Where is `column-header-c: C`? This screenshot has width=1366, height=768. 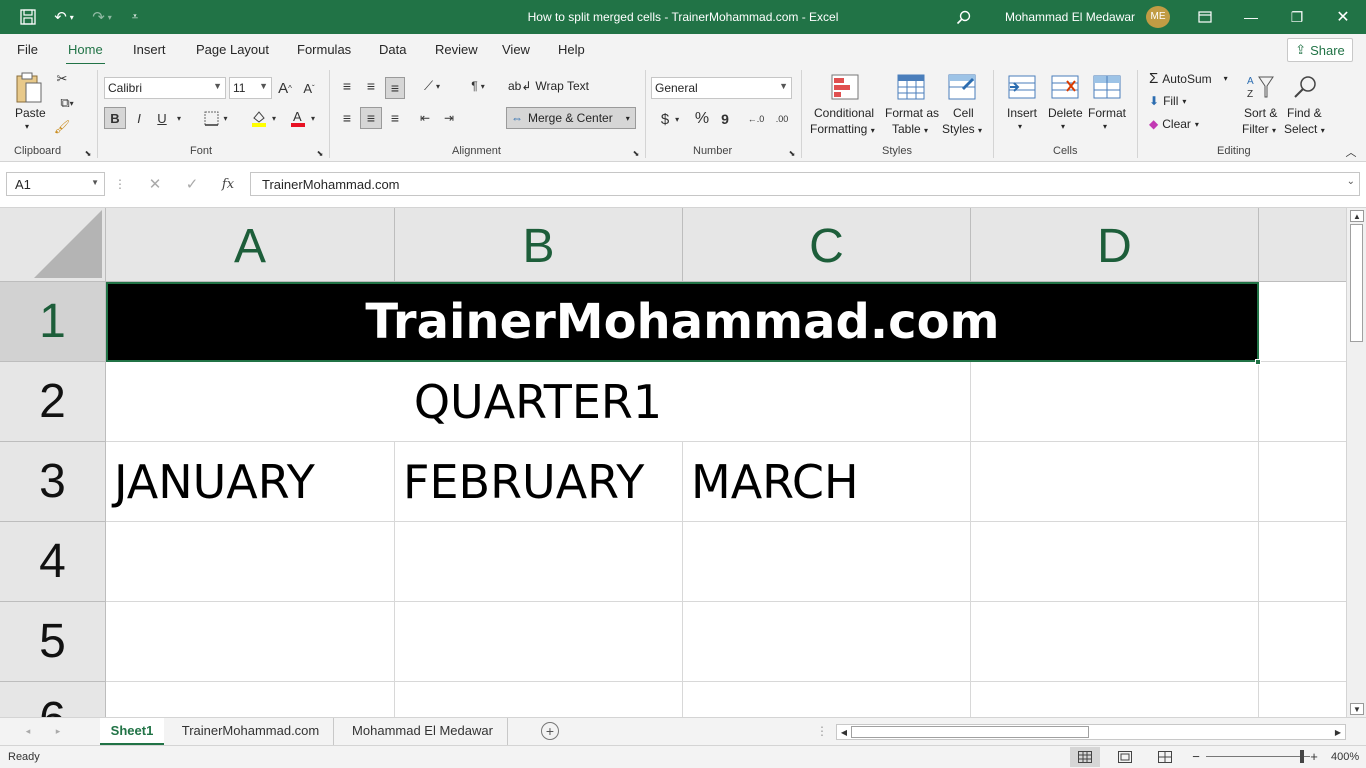 column-header-c: C is located at coordinates (827, 245).